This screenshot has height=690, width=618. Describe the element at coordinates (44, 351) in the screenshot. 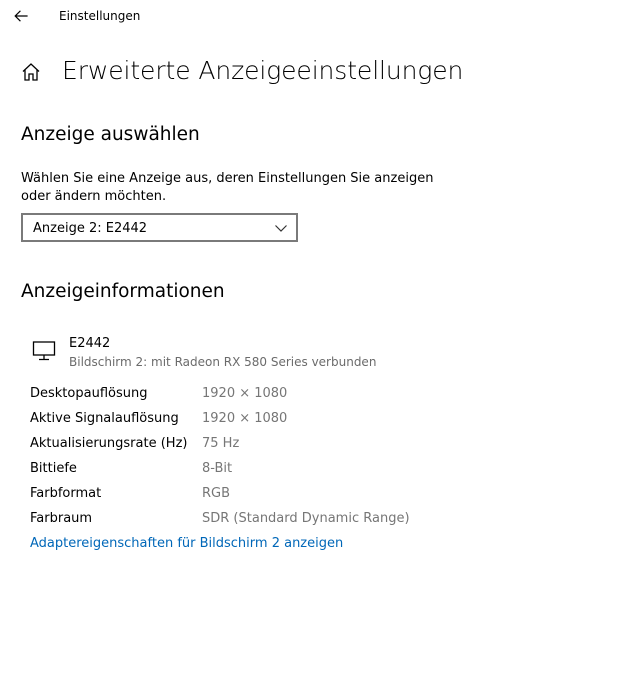

I see `monitor-icon` at that location.